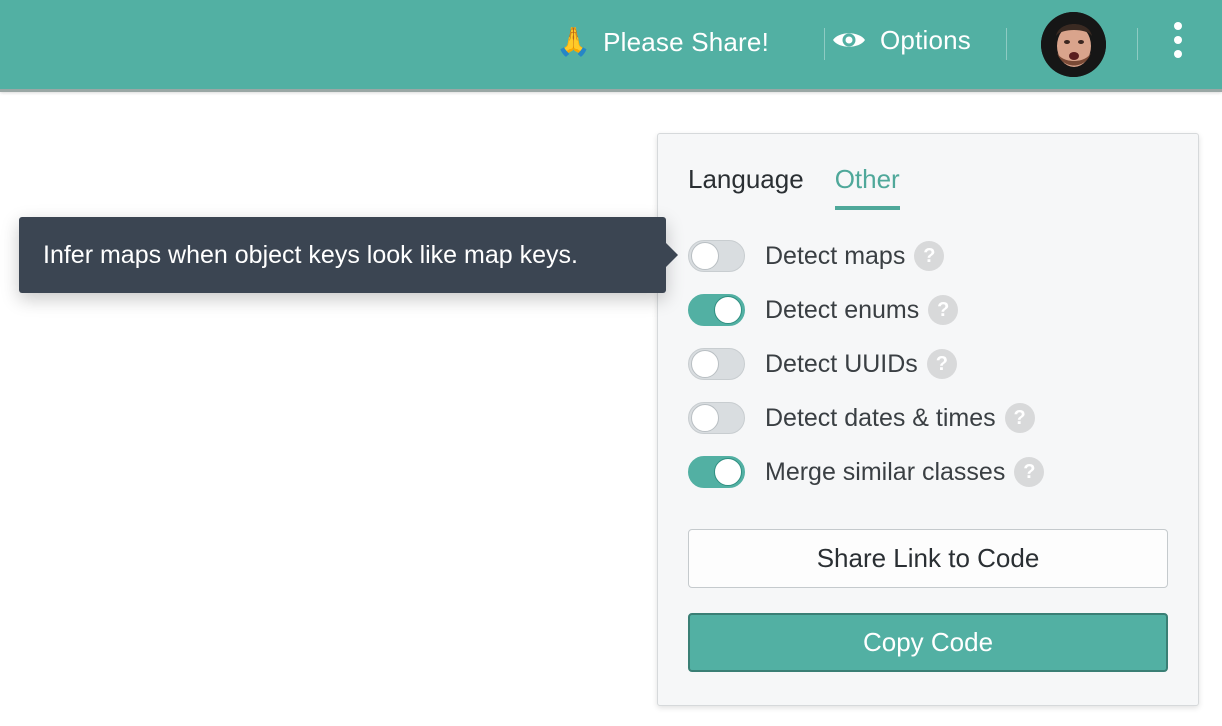 The height and width of the screenshot is (726, 1222). What do you see at coordinates (841, 363) in the screenshot?
I see `option-label: Detect UUIDs` at bounding box center [841, 363].